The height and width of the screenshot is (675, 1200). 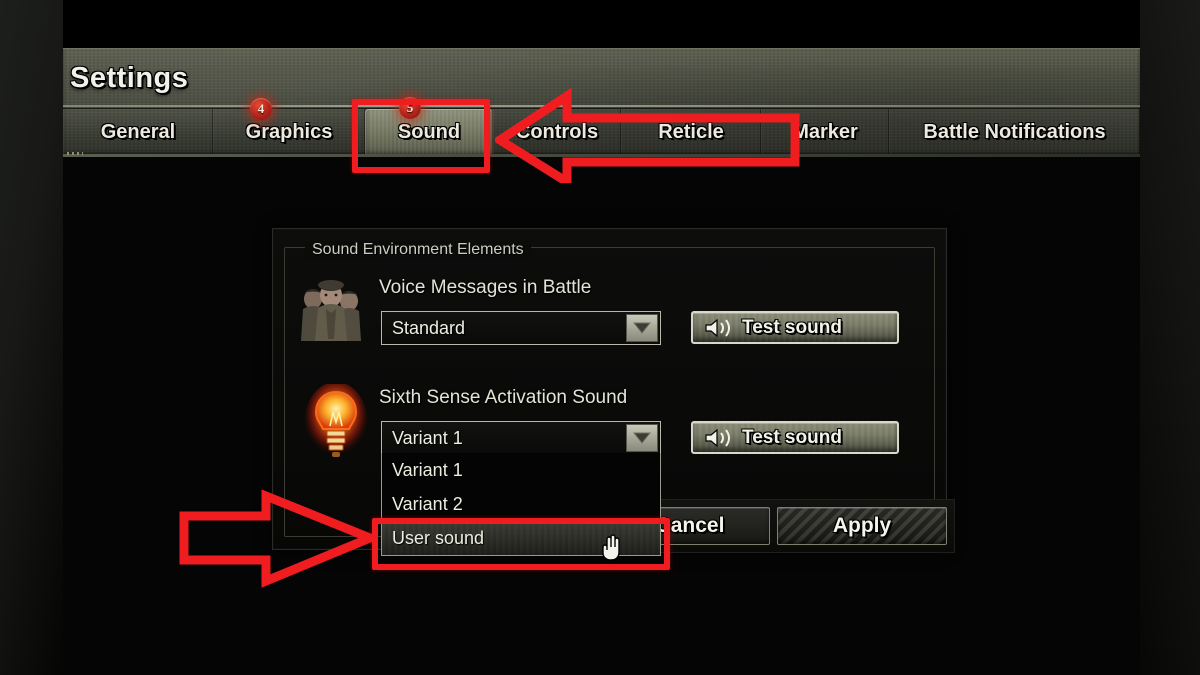 What do you see at coordinates (438, 537) in the screenshot?
I see `dropdown-option-user-sound-label: User sound` at bounding box center [438, 537].